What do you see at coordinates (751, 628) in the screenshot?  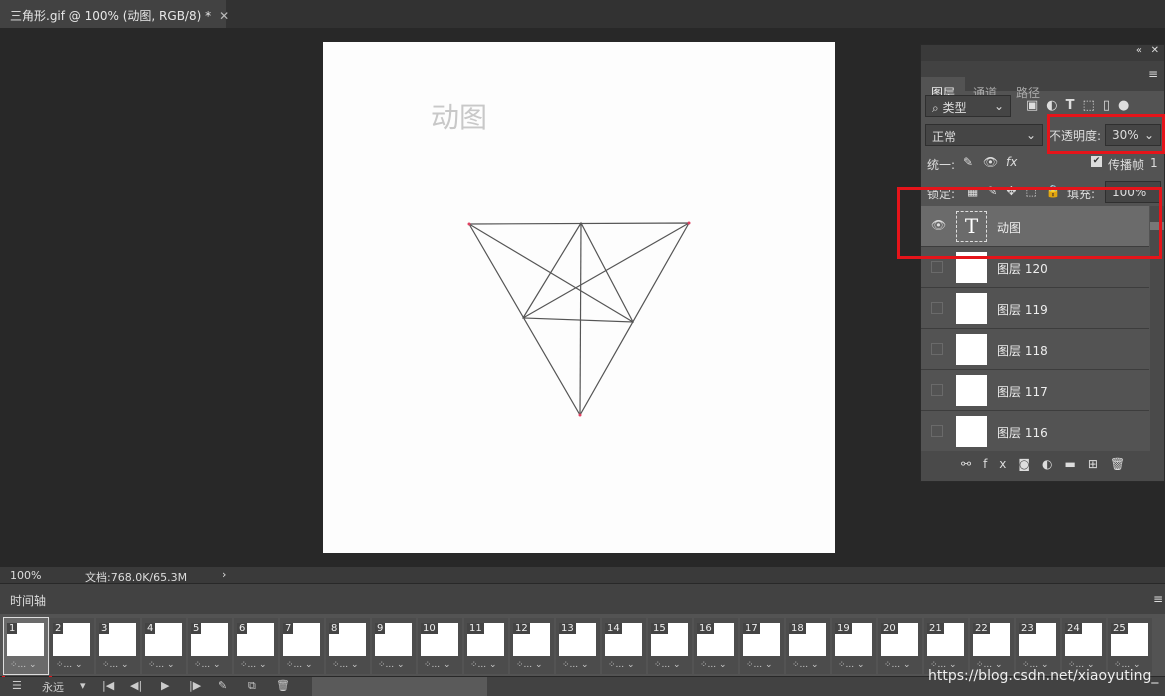 I see `frame-number: 17` at bounding box center [751, 628].